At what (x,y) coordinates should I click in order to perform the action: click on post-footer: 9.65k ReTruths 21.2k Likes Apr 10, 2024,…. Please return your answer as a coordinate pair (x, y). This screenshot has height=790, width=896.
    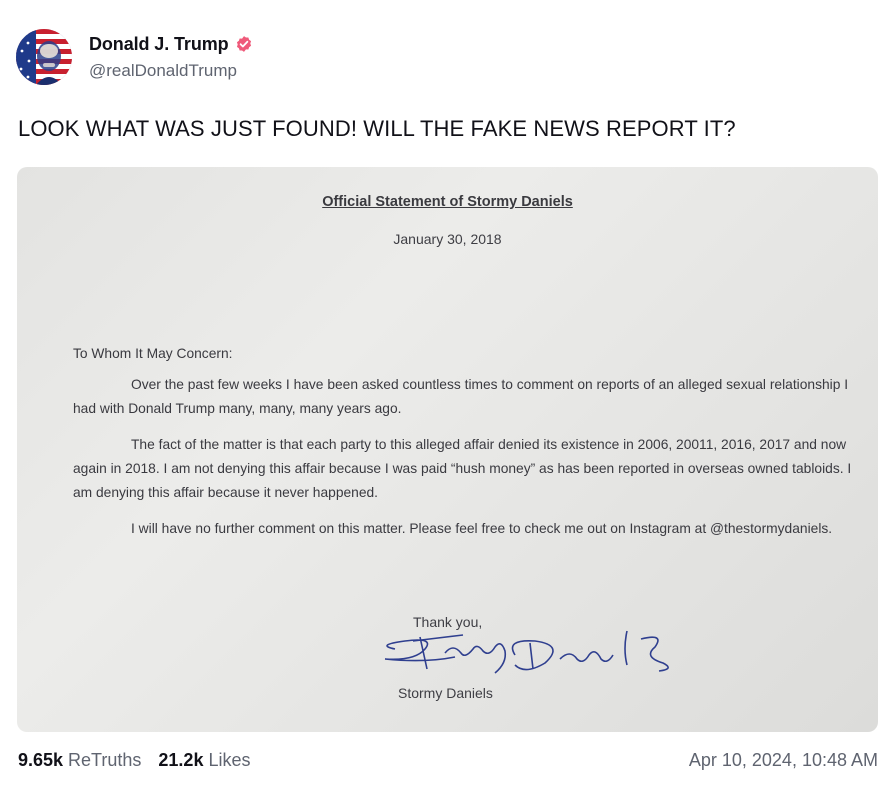
    Looking at the image, I should click on (448, 760).